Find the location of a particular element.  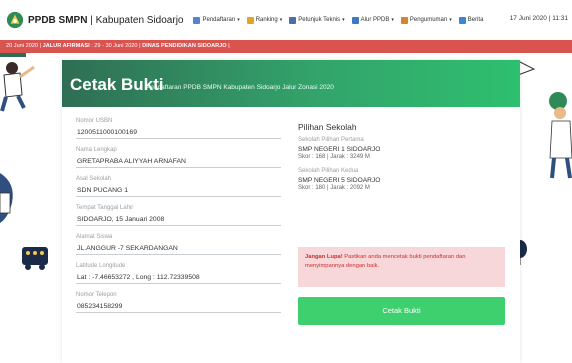

field-value: Lat : -7.46653272 , Long : 112.72339508 is located at coordinates (178, 278).